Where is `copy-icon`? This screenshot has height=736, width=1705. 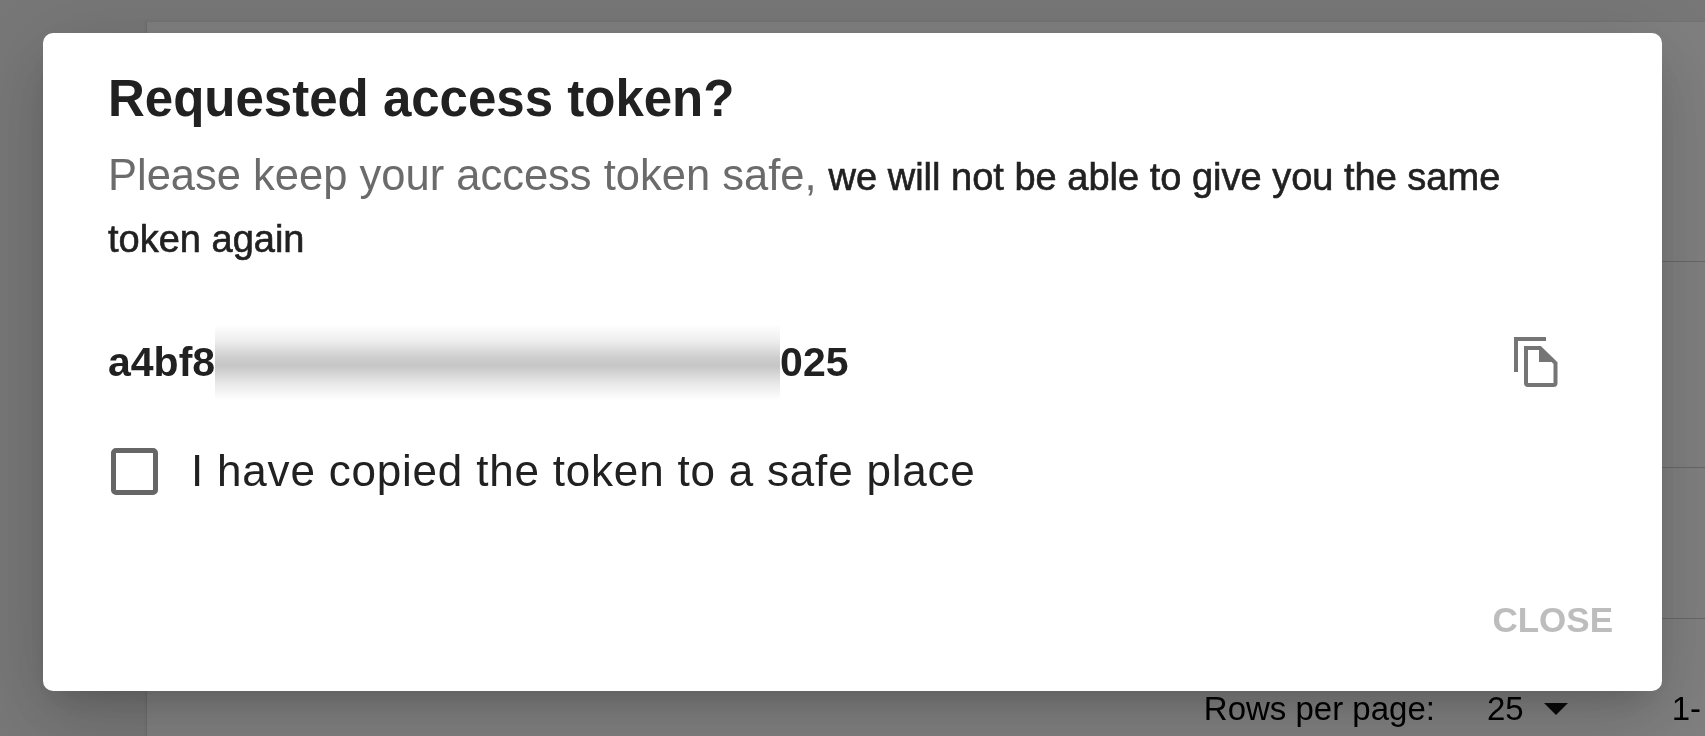
copy-icon is located at coordinates (1536, 362).